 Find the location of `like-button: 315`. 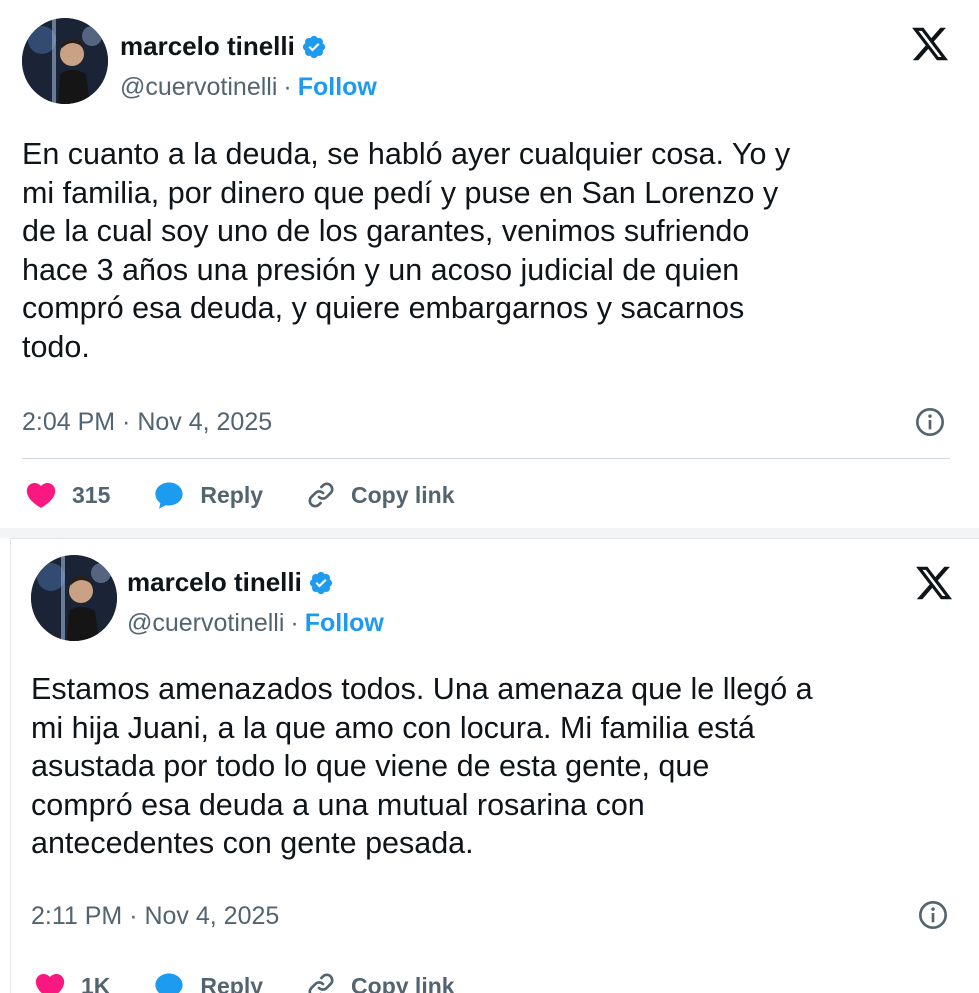

like-button: 315 is located at coordinates (67, 495).